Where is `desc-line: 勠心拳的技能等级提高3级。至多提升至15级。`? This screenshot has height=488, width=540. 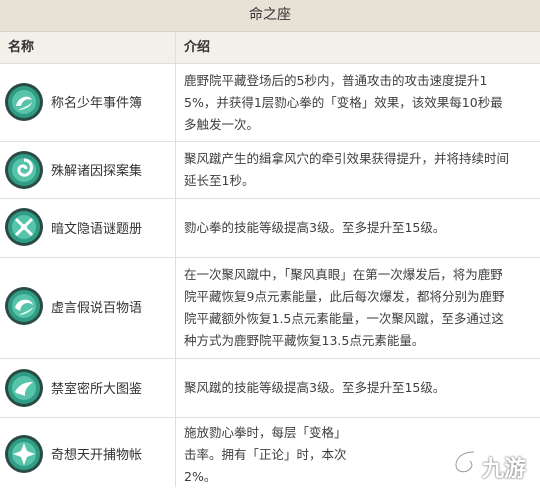 desc-line: 勠心拳的技能等级提高3级。至多提升至15级。 is located at coordinates (315, 227).